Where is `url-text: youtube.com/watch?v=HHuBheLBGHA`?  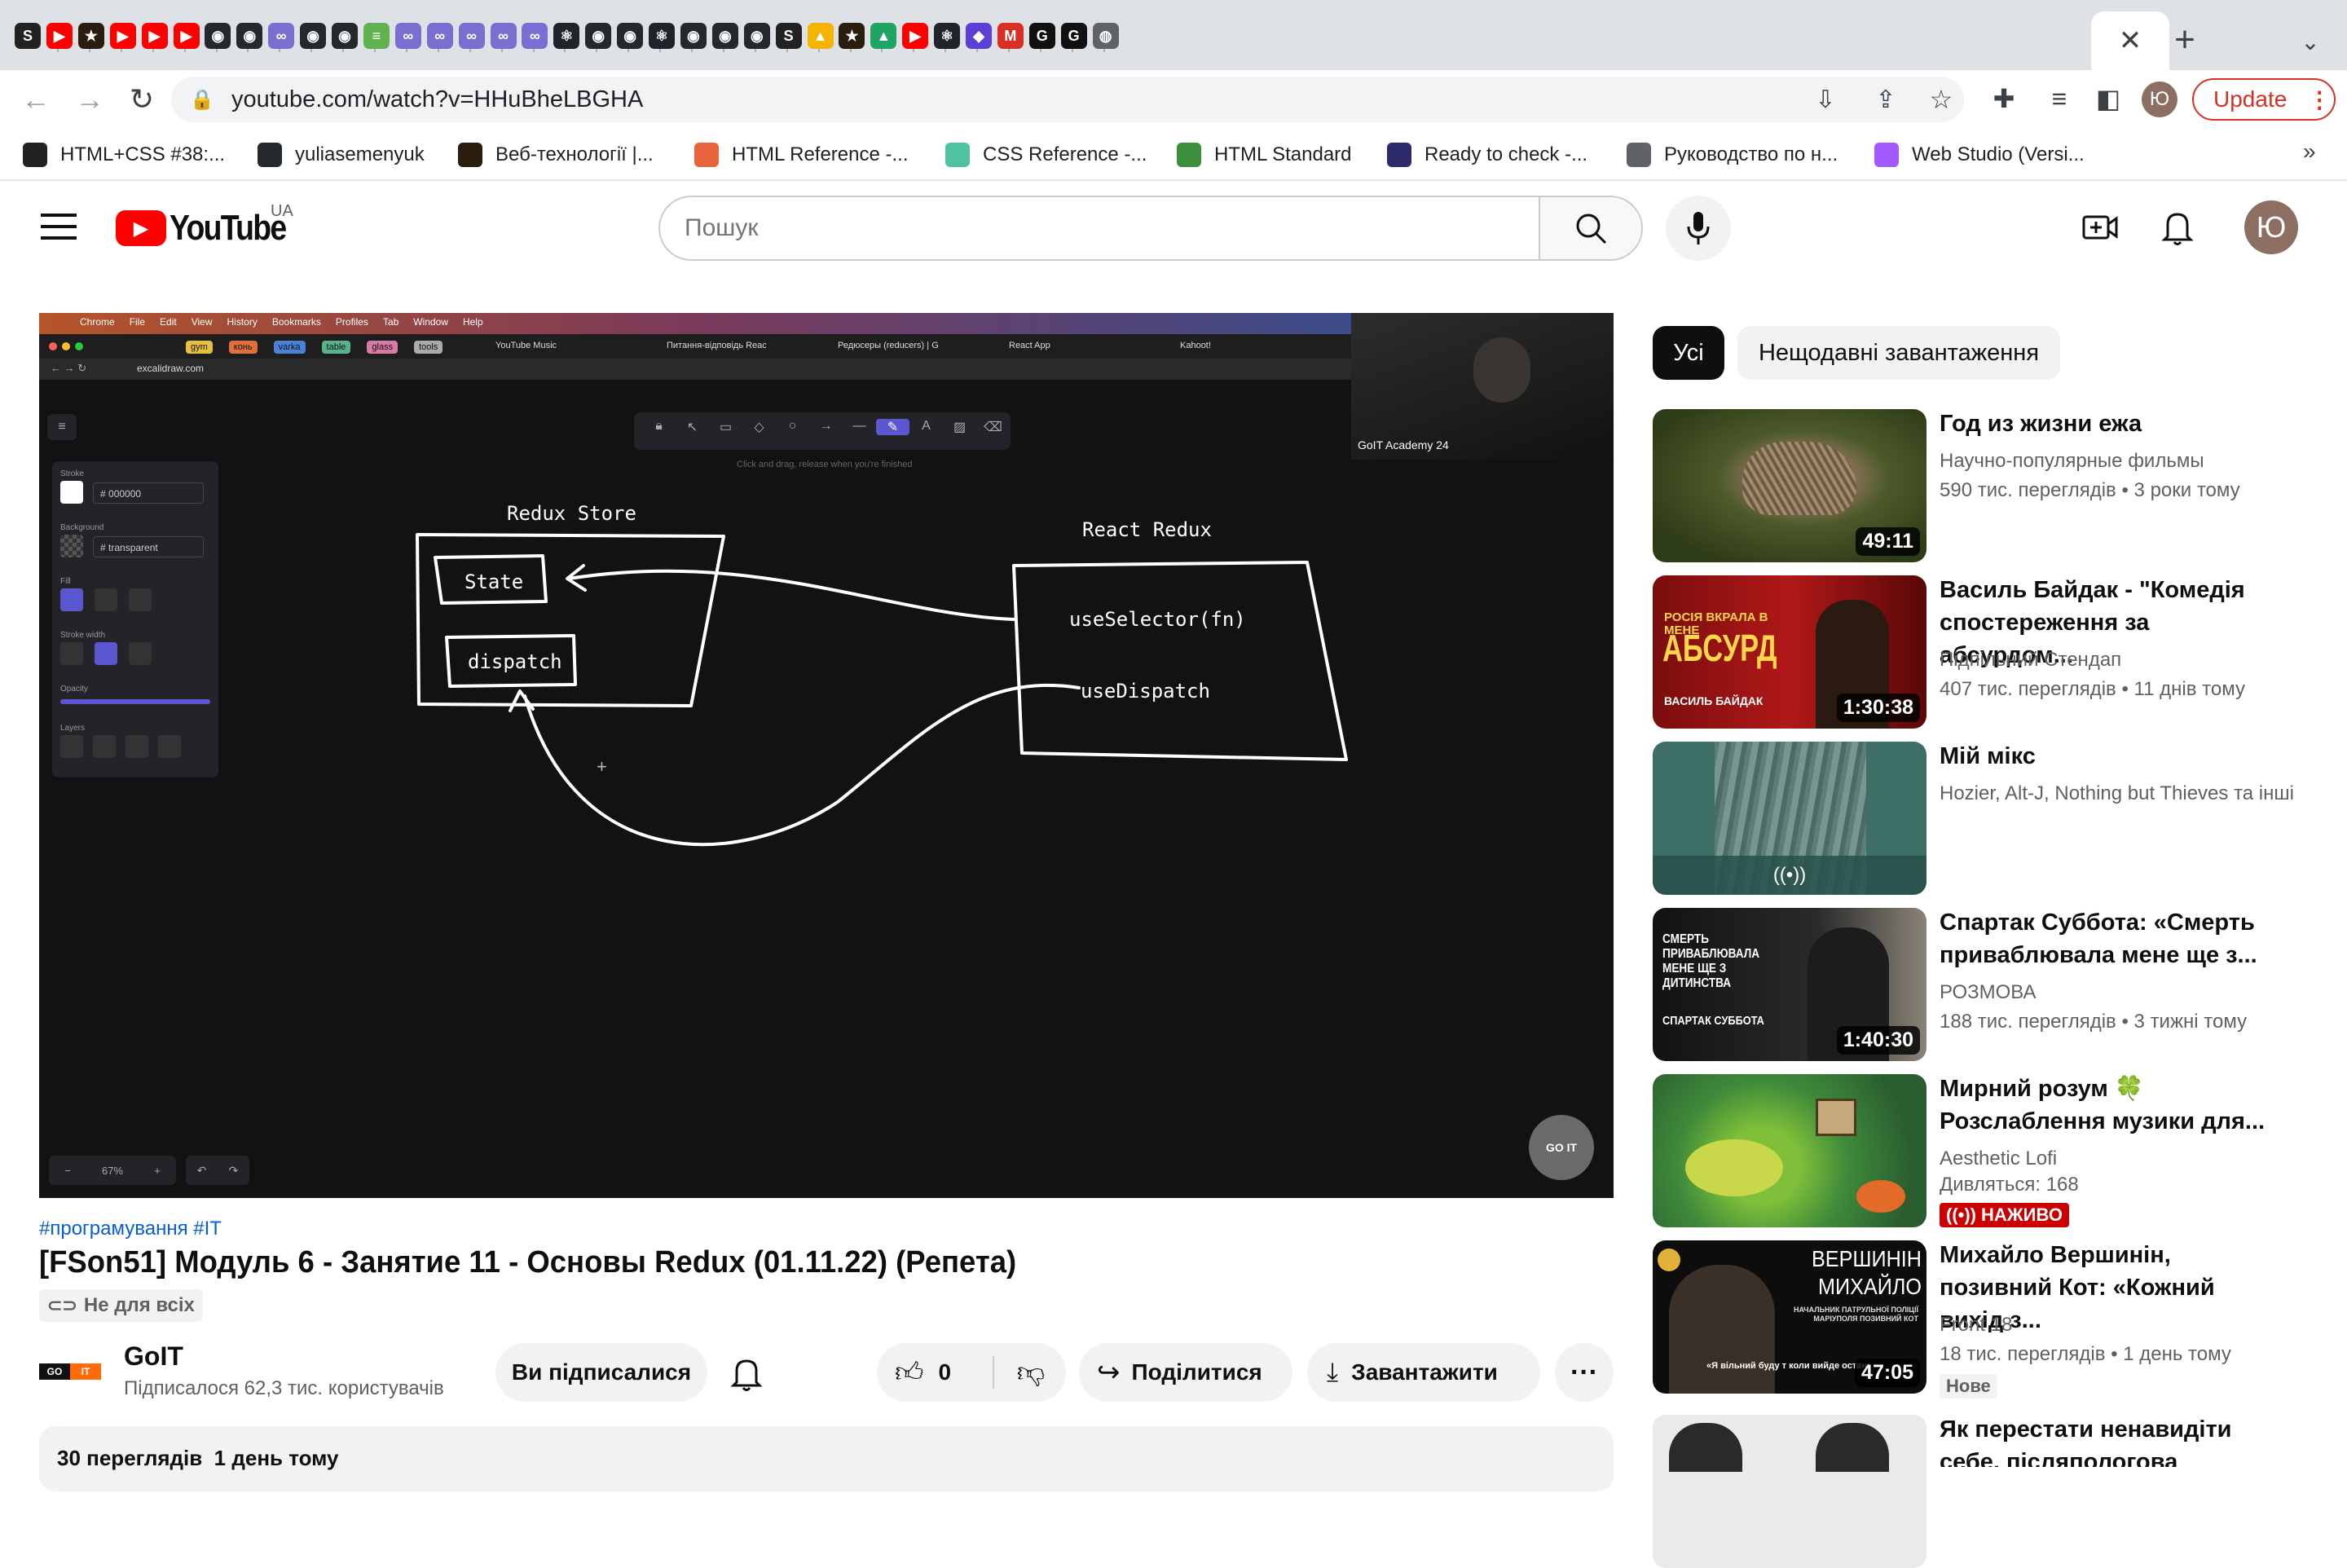
url-text: youtube.com/watch?v=HHuBheLBGHA is located at coordinates (437, 99).